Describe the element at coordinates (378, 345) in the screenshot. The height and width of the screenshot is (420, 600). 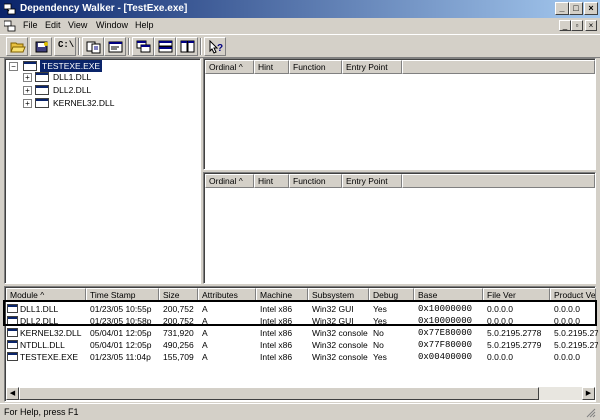
I see `cell-debug: No` at that location.